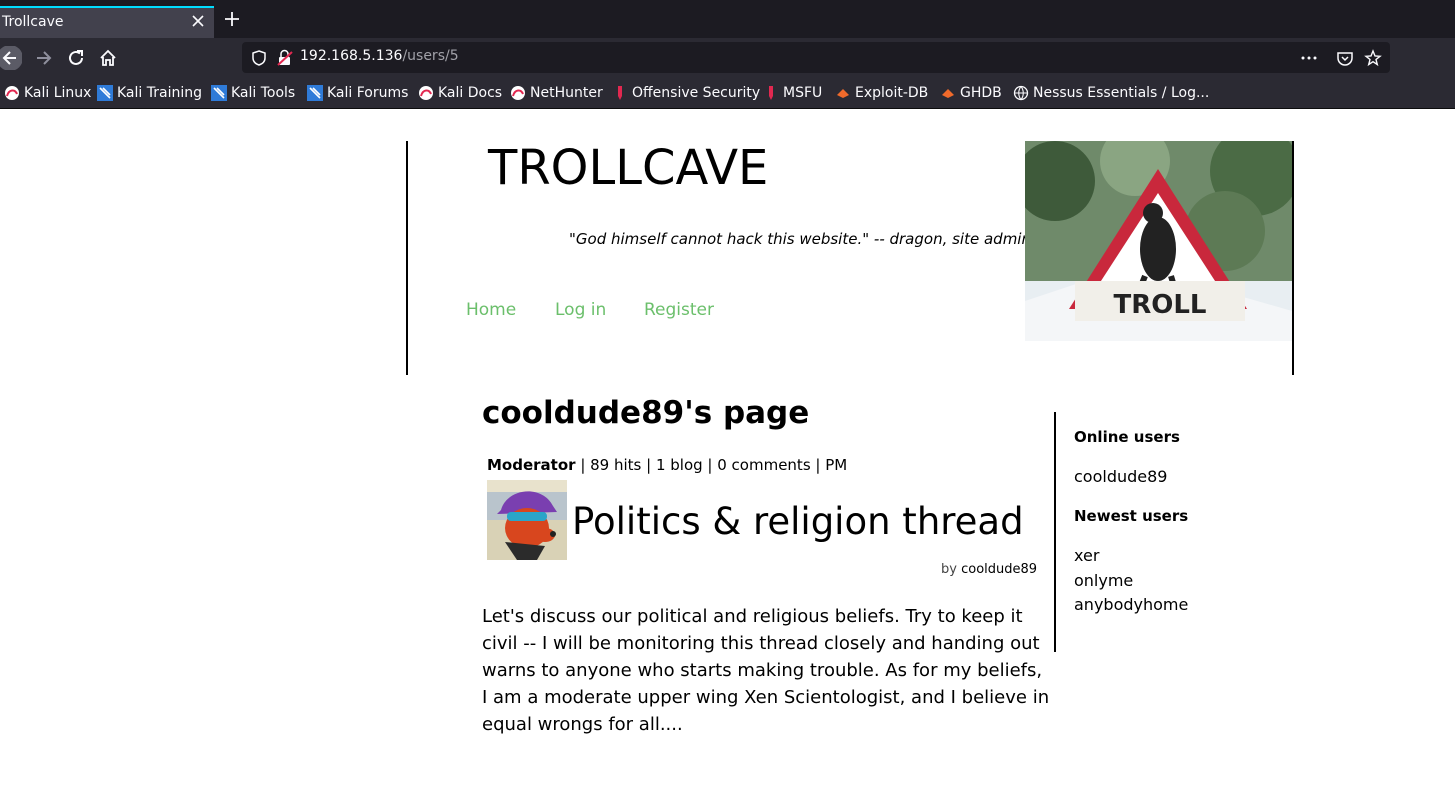  I want to click on navigation-toolbar: 192.168.5.136/users/5, so click(727, 58).